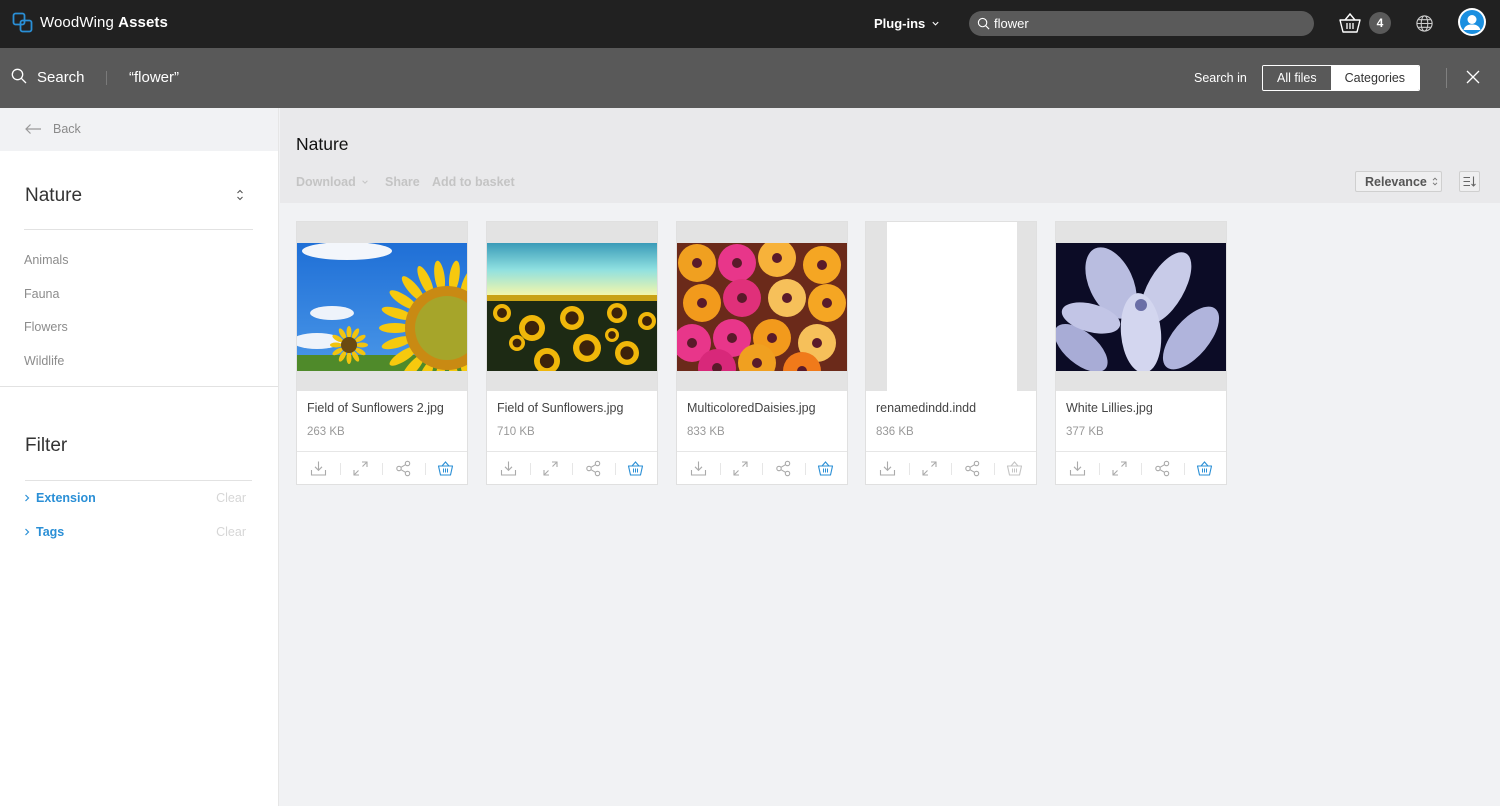  Describe the element at coordinates (473, 182) in the screenshot. I see `add-to-basket-button: Add to basket` at that location.